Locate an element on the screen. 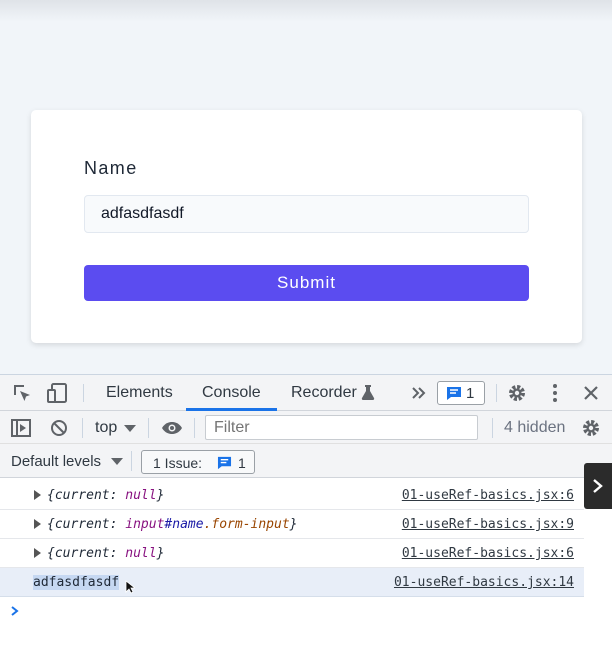 This screenshot has width=612, height=667. message-text: {current: input#name.form-input} is located at coordinates (172, 524).